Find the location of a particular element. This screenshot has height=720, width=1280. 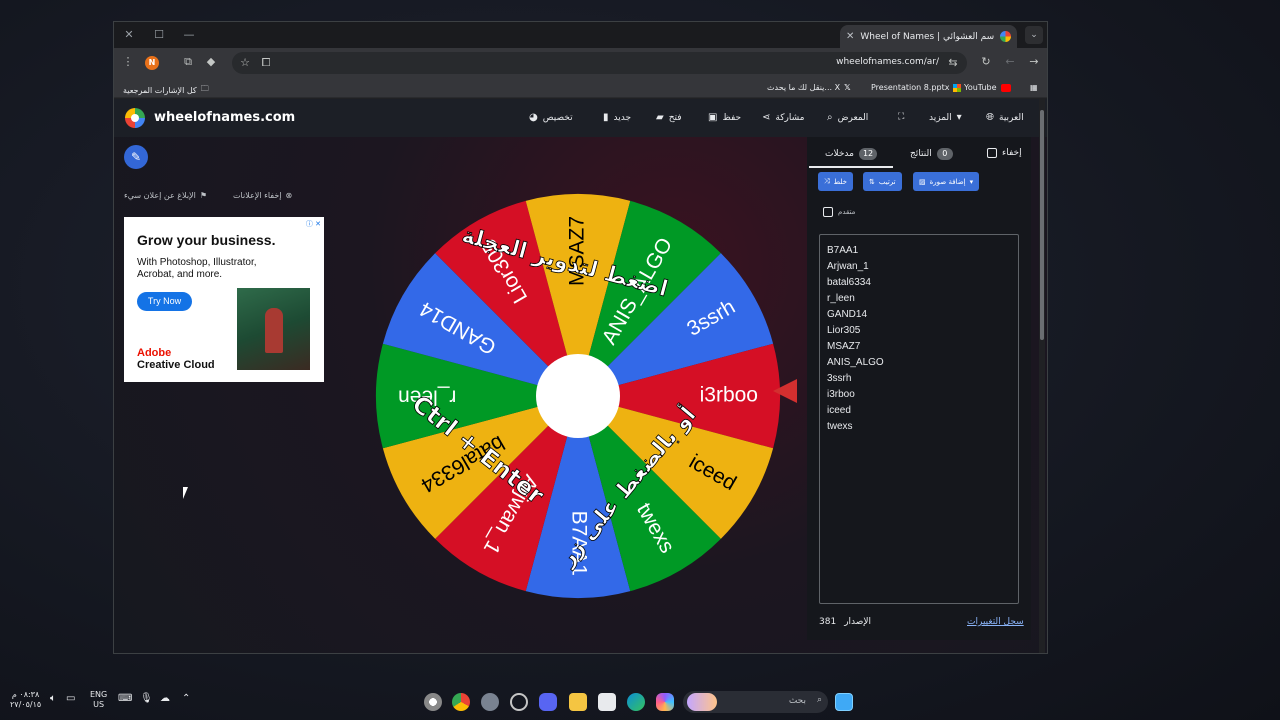

entry-line: twexs is located at coordinates (919, 427).